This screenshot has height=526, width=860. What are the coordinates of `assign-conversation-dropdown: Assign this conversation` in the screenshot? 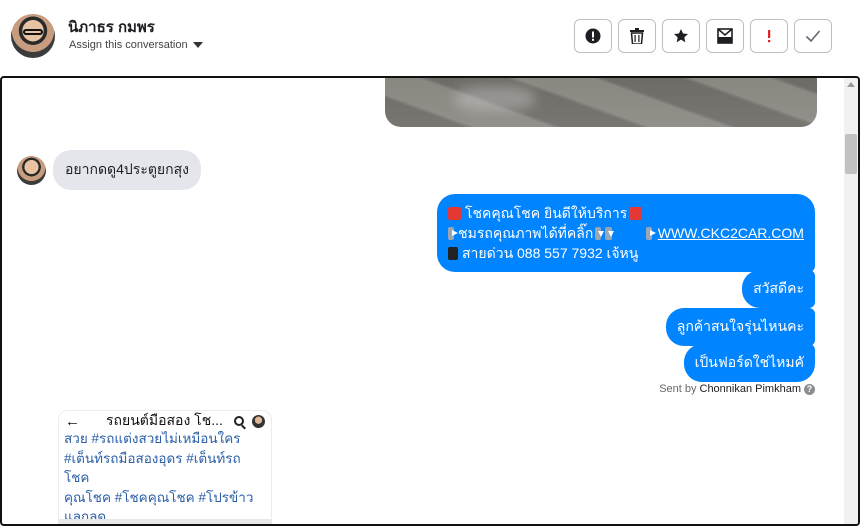 It's located at (136, 45).